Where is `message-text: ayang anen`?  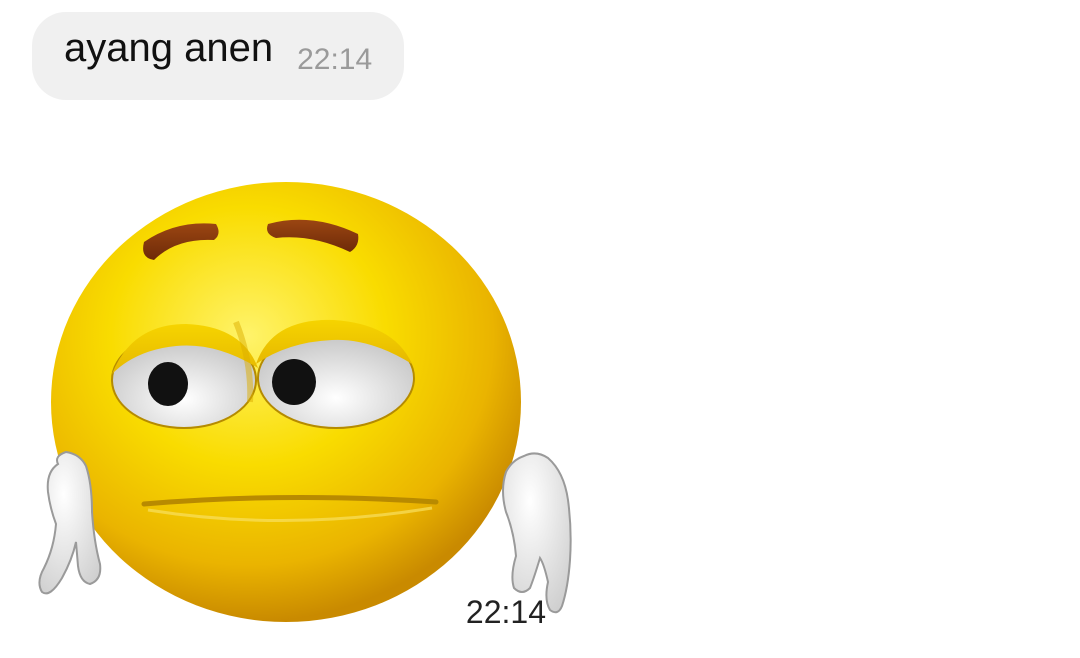
message-text: ayang anen is located at coordinates (169, 47).